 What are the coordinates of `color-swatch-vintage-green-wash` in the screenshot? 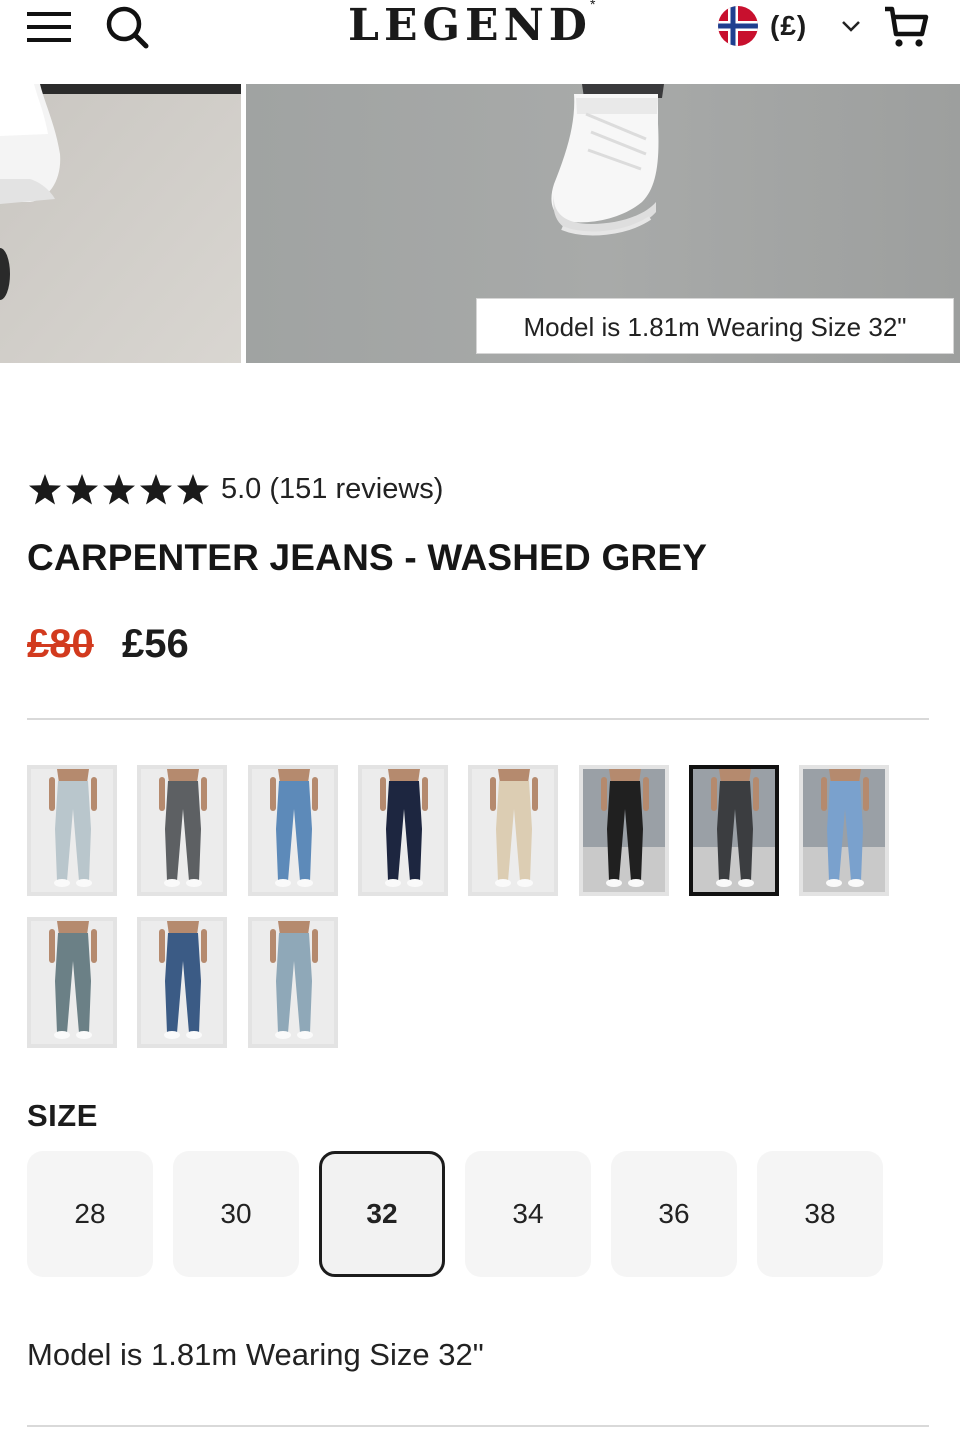 It's located at (72, 982).